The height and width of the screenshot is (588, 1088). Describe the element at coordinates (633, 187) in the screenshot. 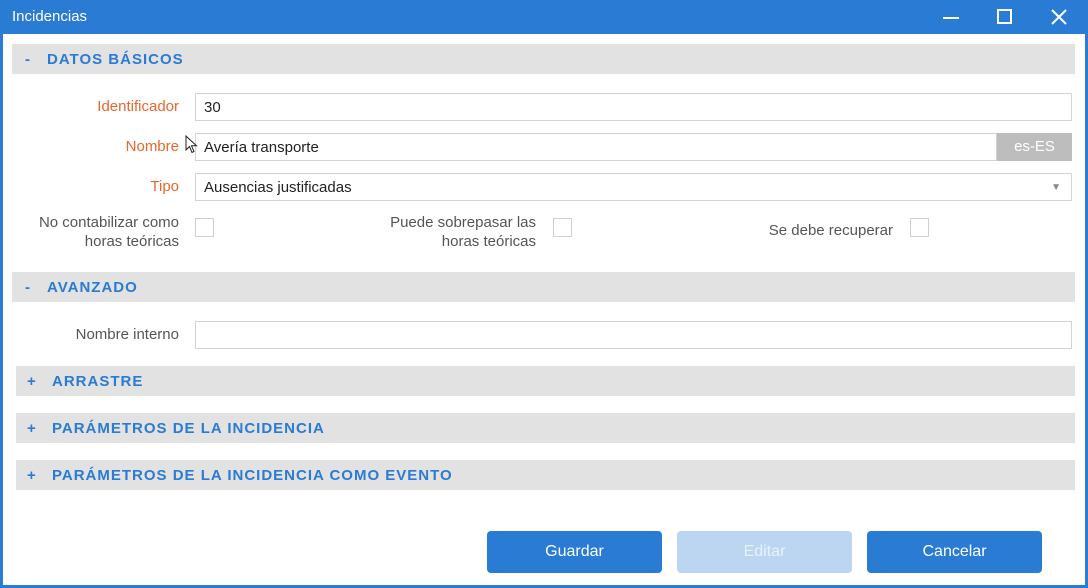

I see `type-select: Ausencias justificadas ▼` at that location.